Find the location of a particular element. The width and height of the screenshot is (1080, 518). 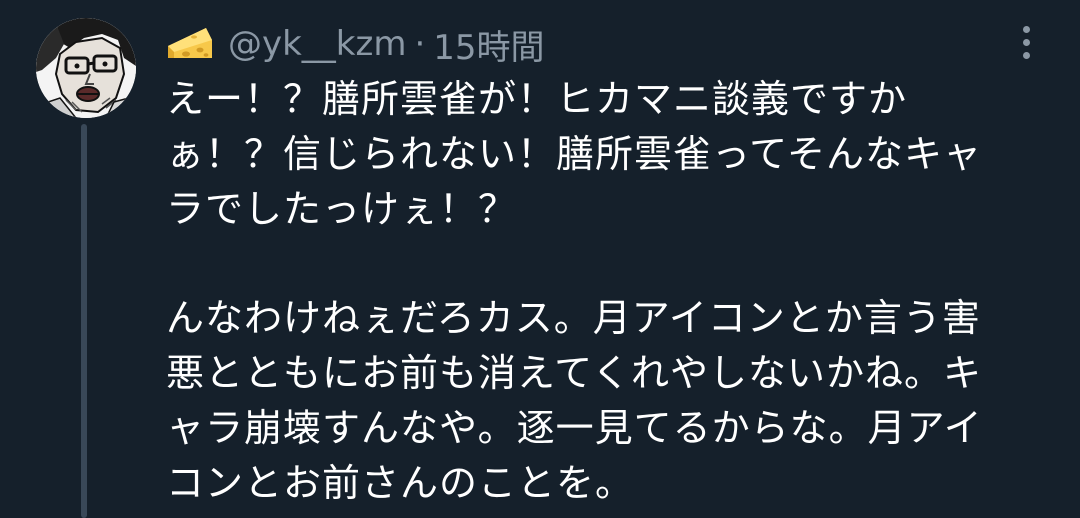

text-line: えー！？膳所雲雀が！ヒカマニ談義ですか is located at coordinates (537, 99).